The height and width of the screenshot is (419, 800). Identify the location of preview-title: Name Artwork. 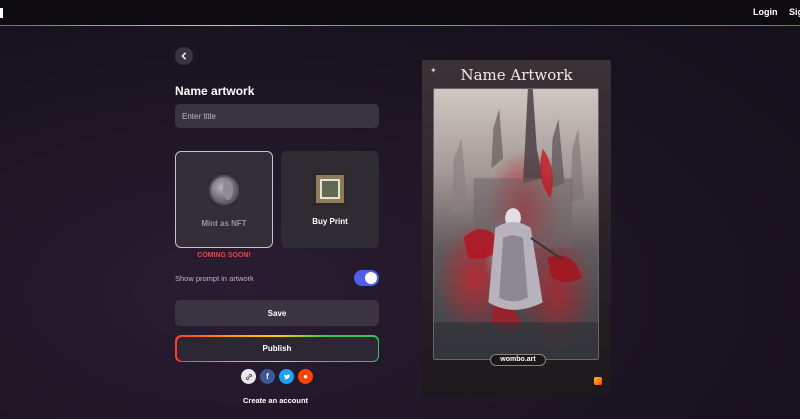
(516, 75).